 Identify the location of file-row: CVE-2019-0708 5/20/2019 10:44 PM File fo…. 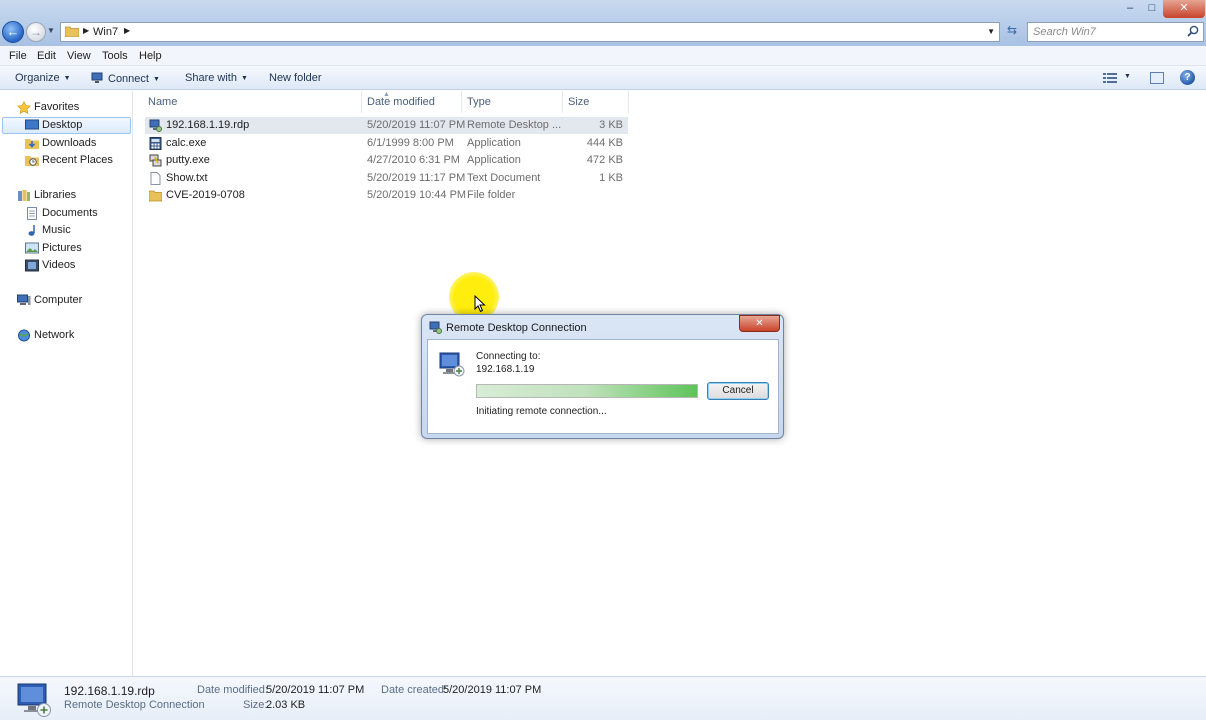
(386, 195).